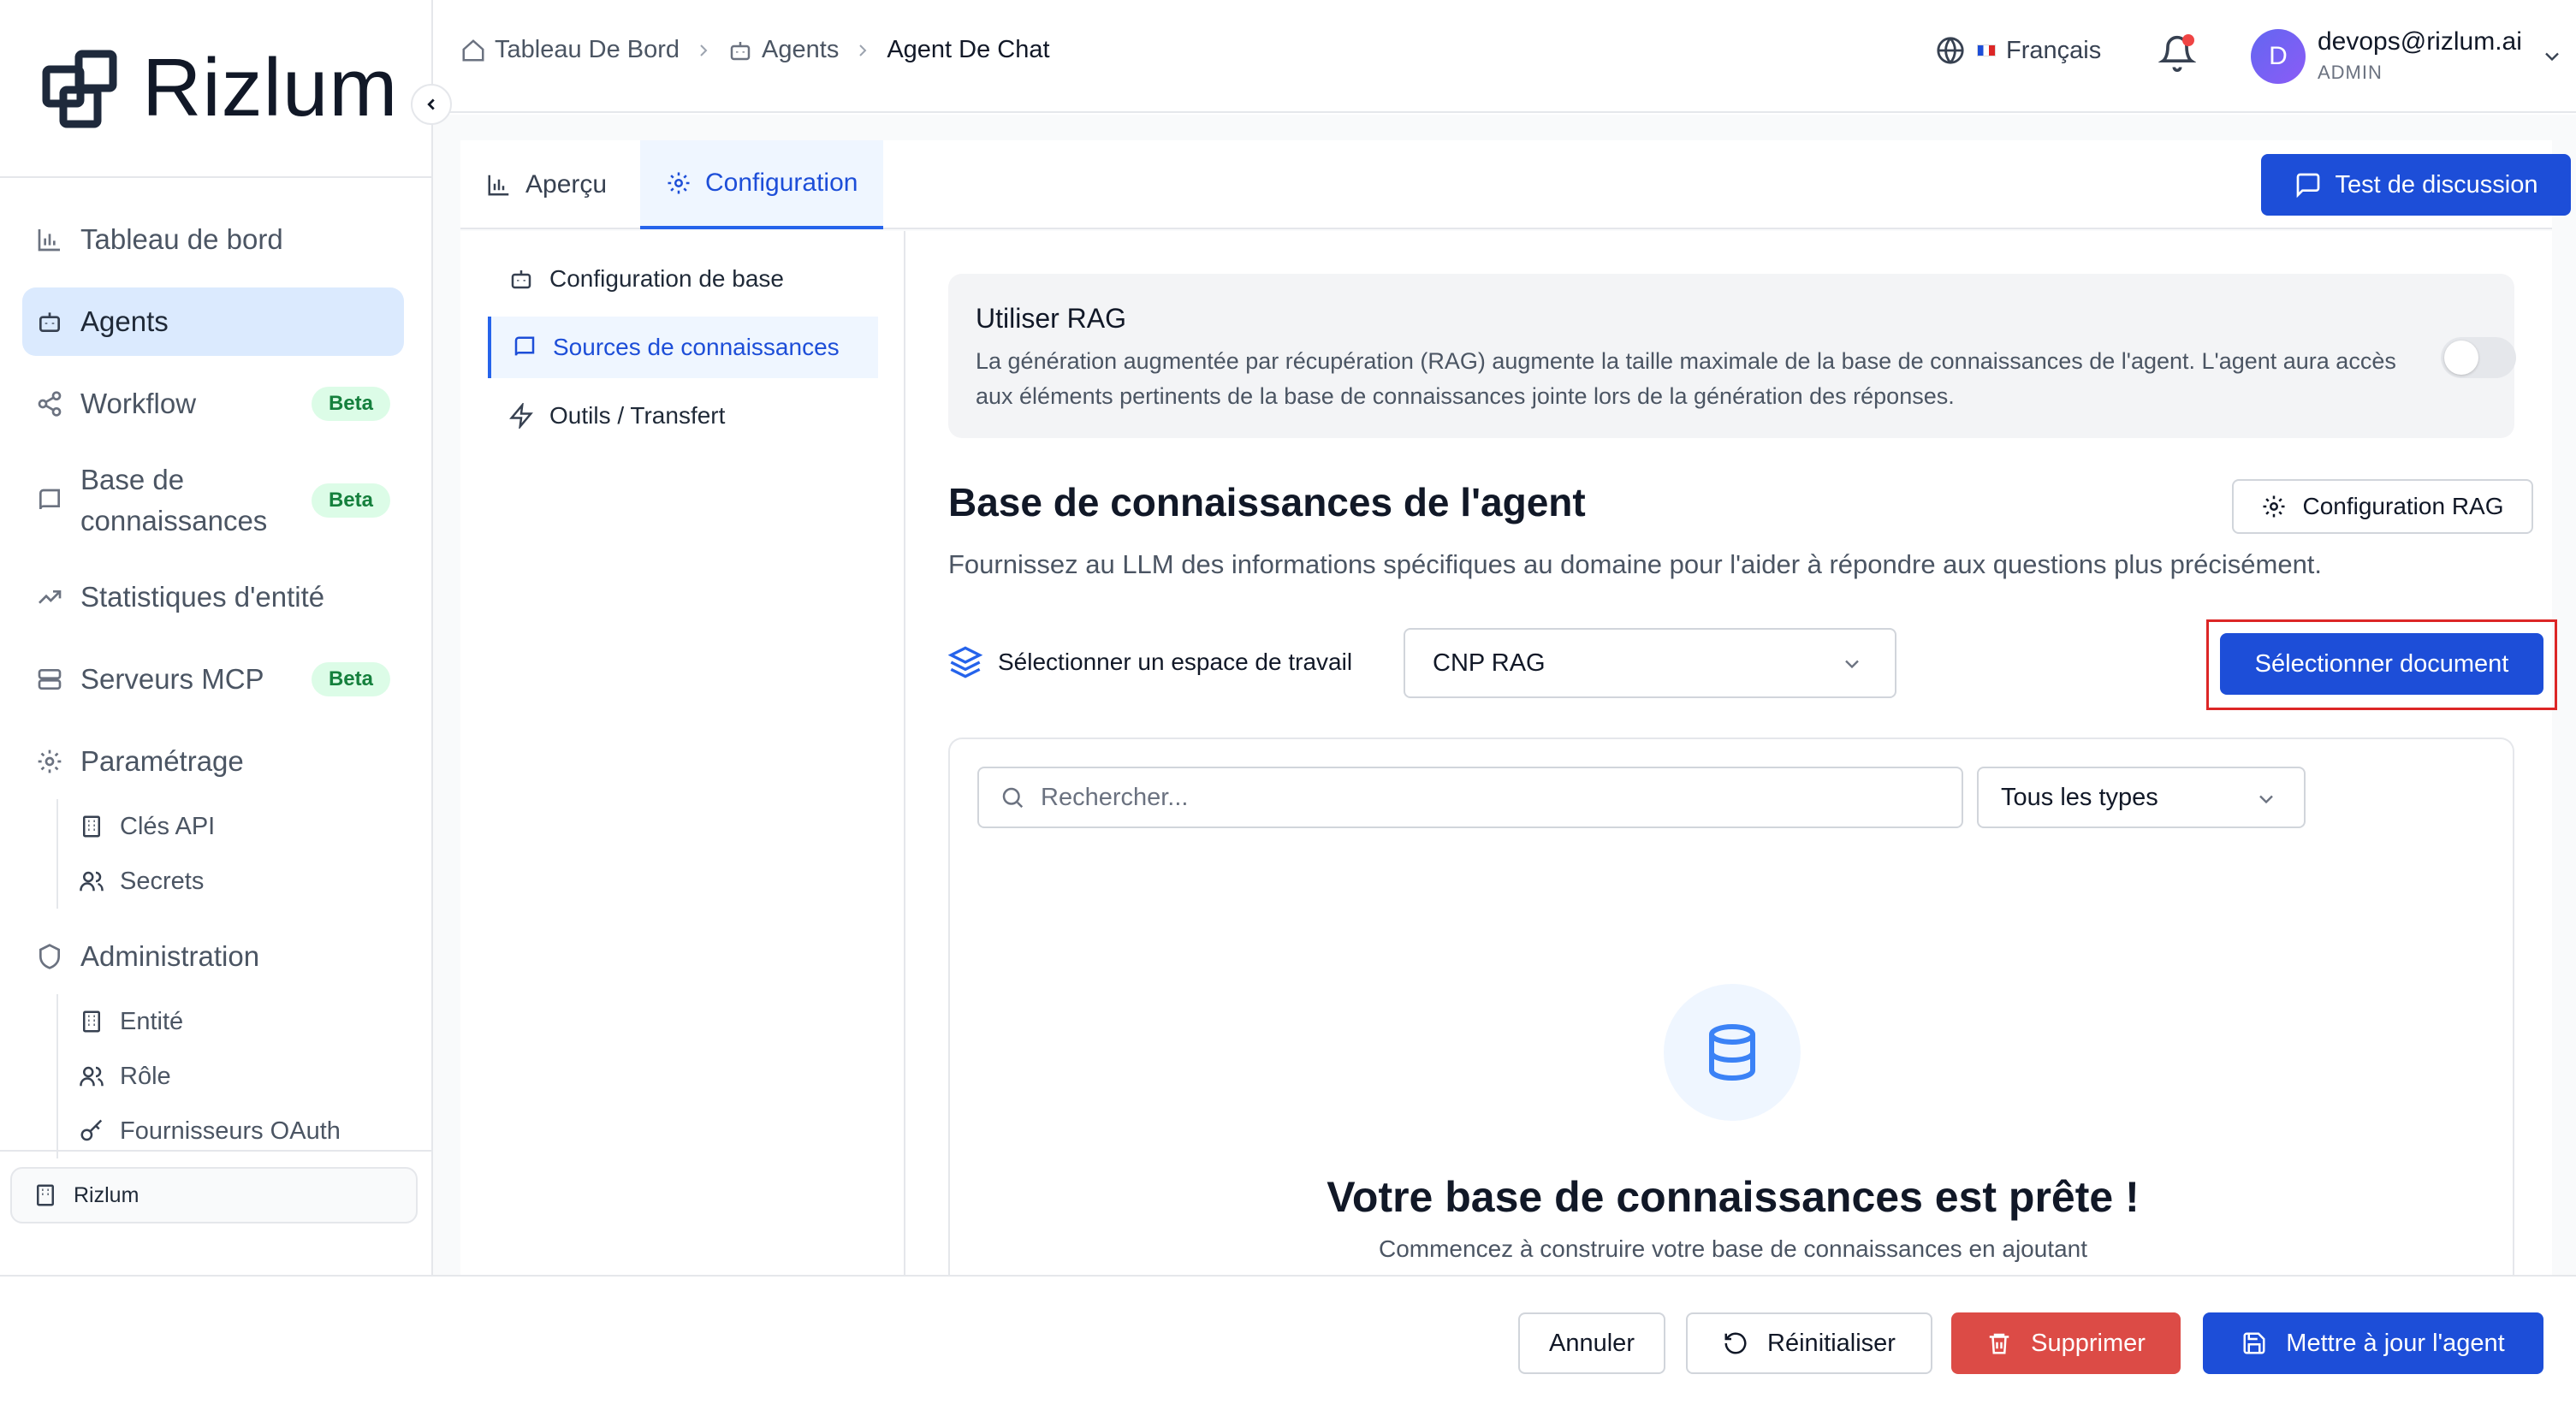 The image size is (2576, 1410). I want to click on cancel-button: Annuler, so click(1591, 1343).